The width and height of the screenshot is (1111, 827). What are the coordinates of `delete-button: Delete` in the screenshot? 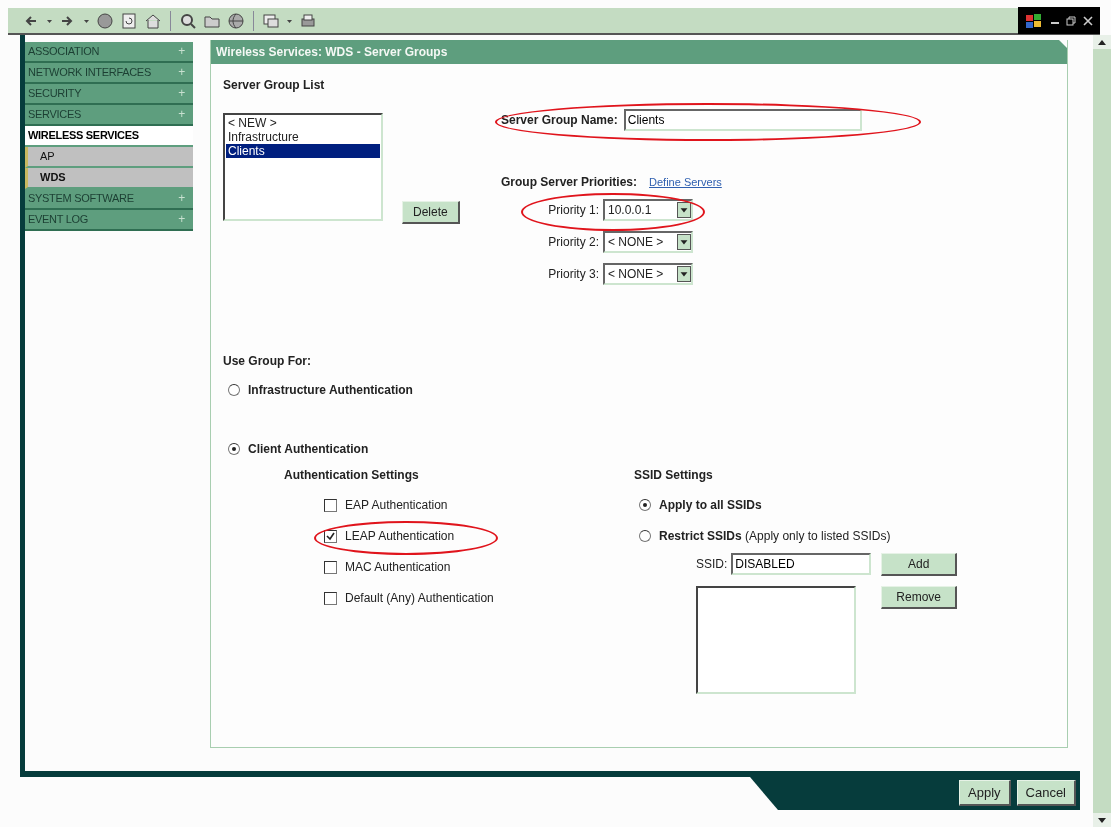 It's located at (431, 212).